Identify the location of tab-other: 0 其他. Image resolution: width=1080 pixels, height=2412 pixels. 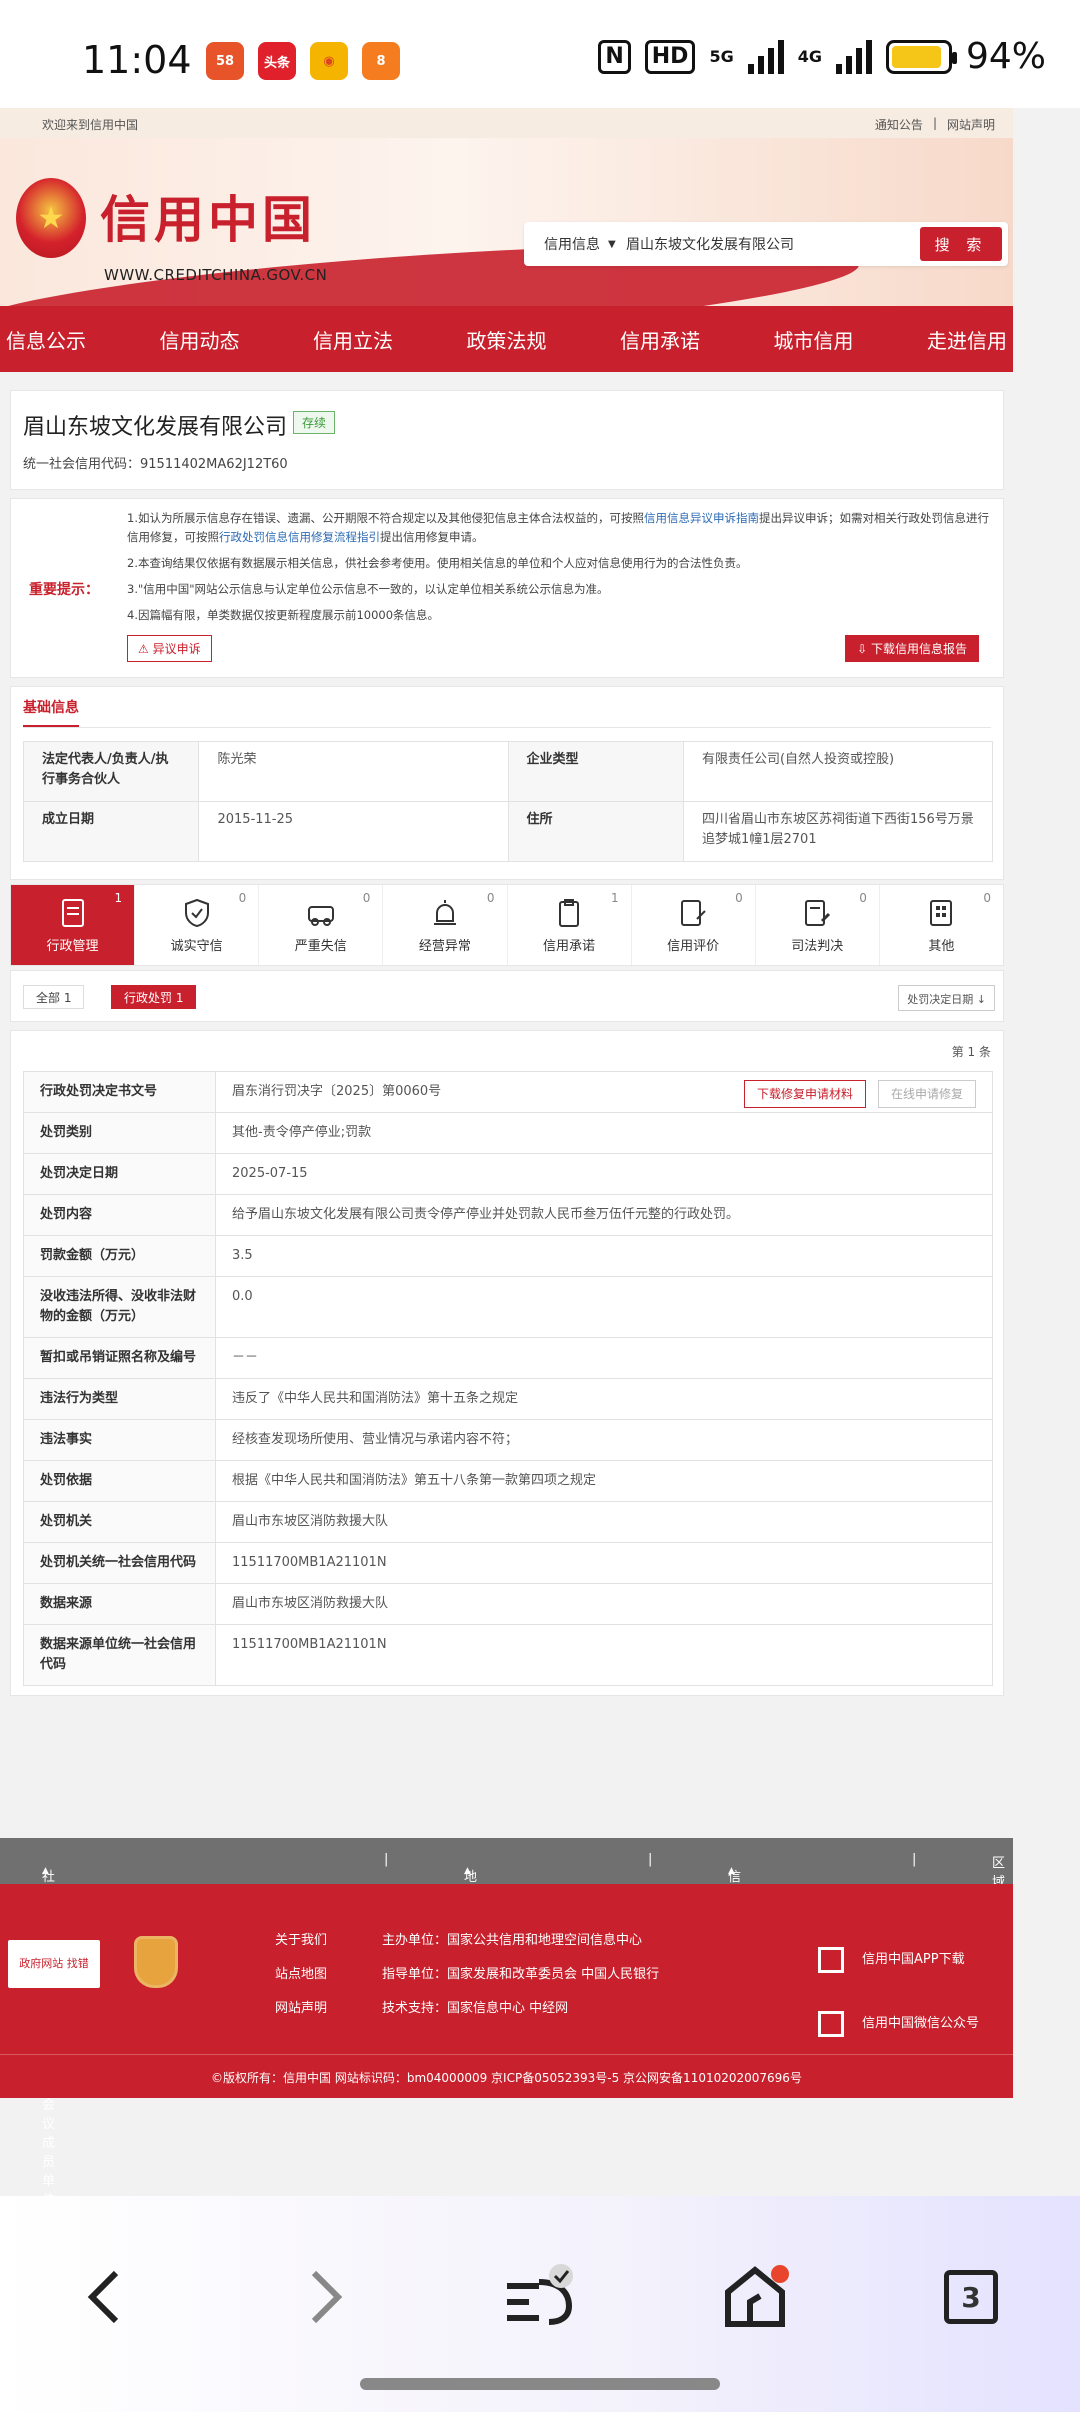
(941, 925).